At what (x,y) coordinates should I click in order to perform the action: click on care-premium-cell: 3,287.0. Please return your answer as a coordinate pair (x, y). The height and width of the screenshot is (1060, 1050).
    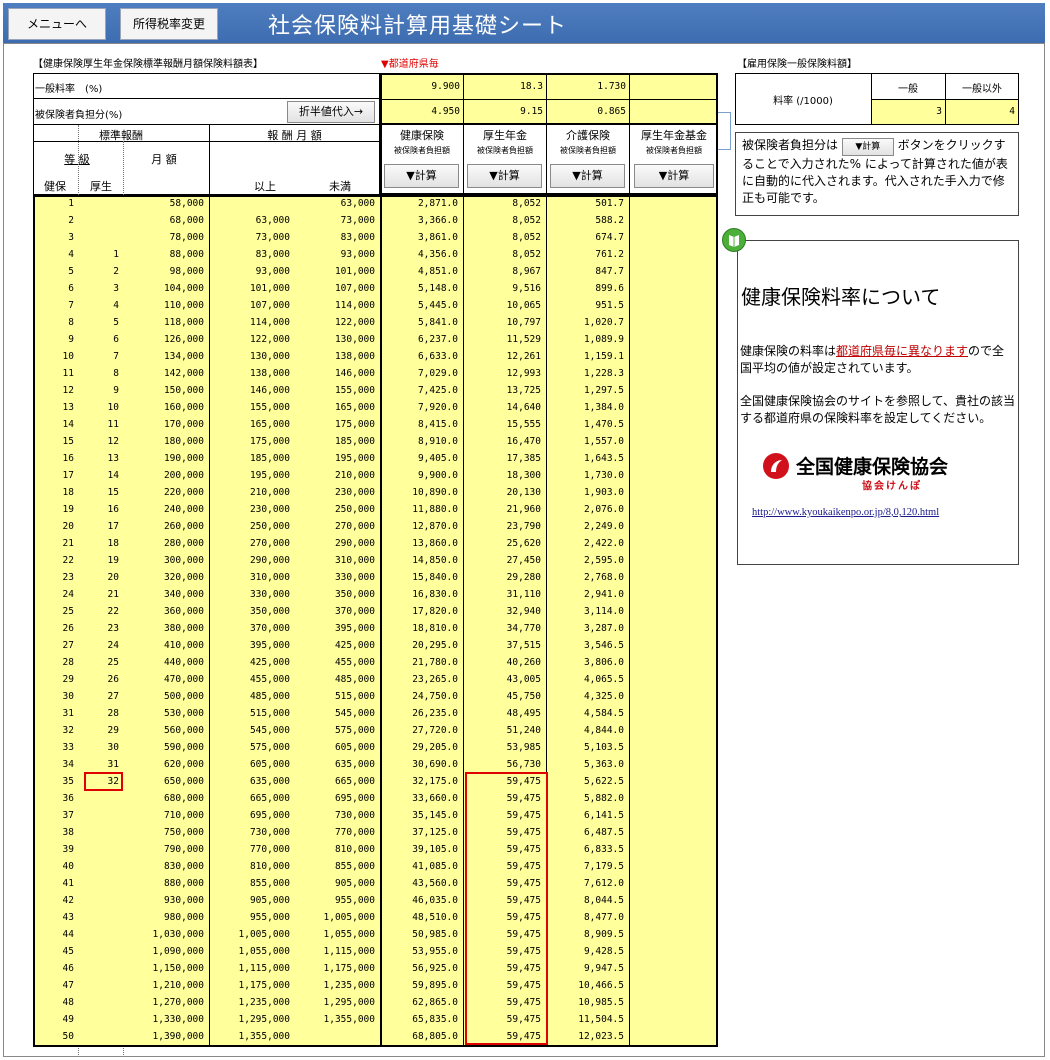
    Looking at the image, I should click on (585, 628).